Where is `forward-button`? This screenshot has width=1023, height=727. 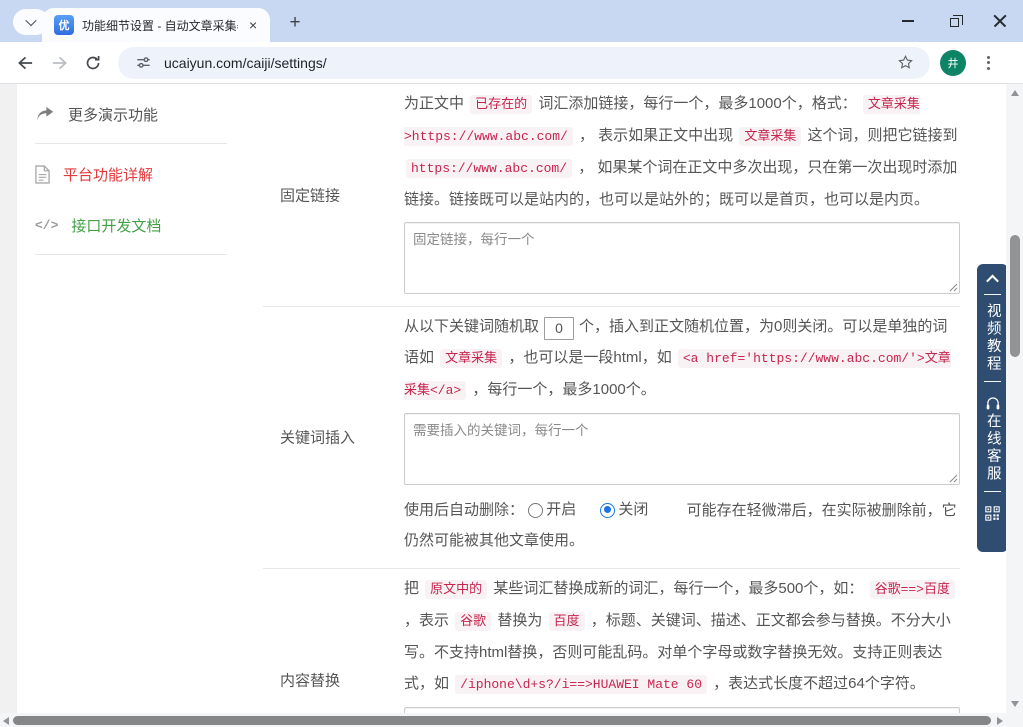
forward-button is located at coordinates (59, 63).